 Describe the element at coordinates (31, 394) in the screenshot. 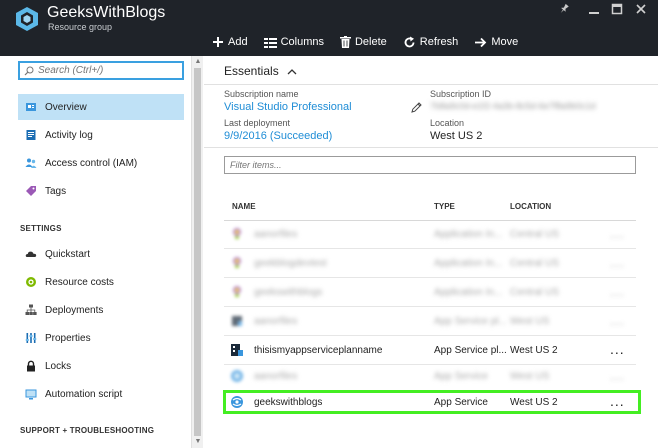

I see `automation-script-icon` at that location.